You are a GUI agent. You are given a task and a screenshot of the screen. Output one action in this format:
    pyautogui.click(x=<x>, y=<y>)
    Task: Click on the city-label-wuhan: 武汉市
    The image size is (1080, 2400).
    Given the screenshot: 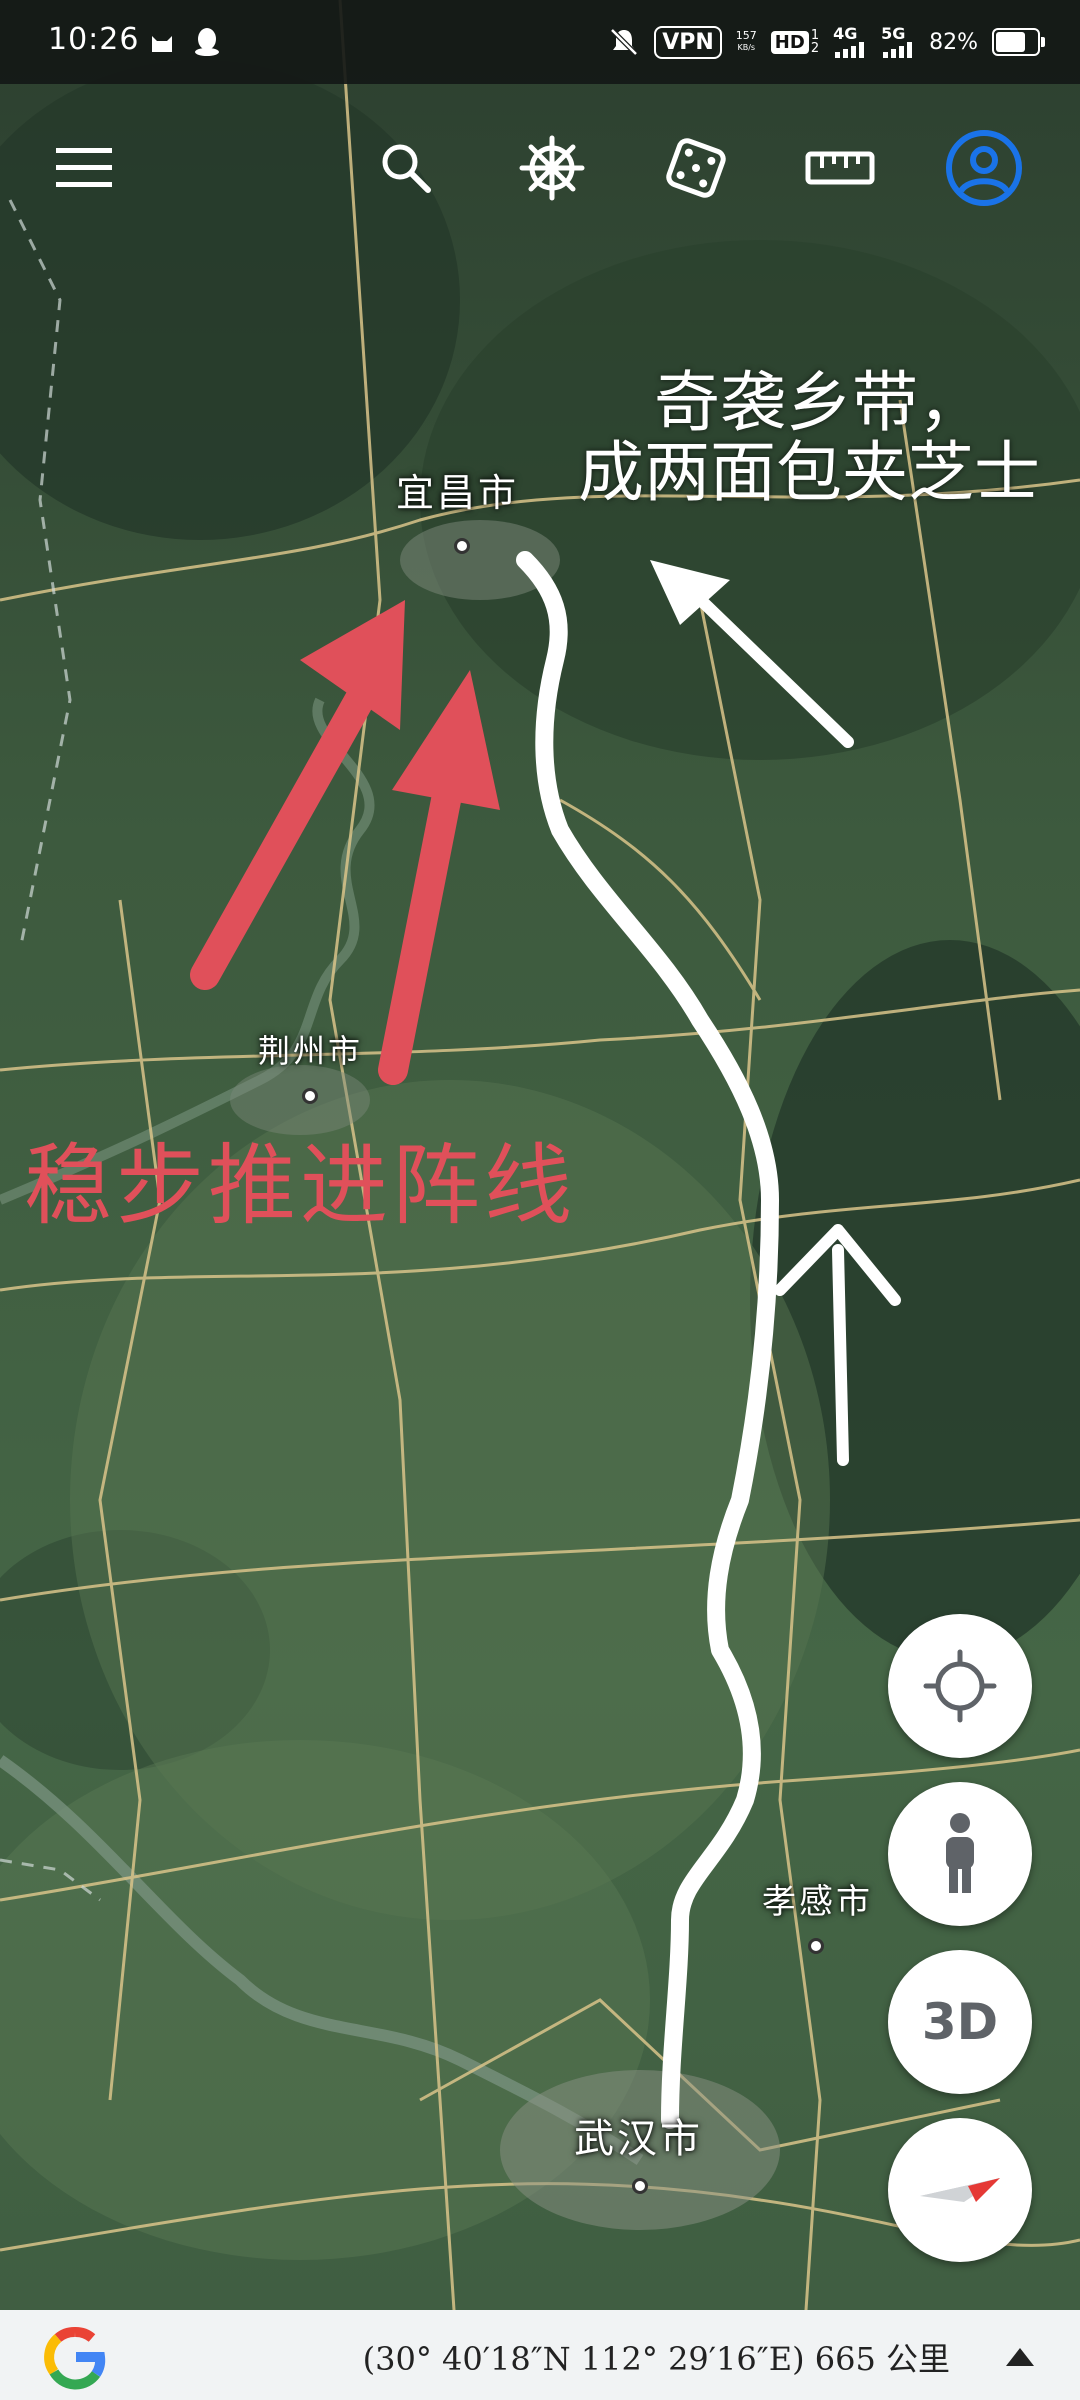 What is the action you would take?
    pyautogui.click(x=638, y=2135)
    